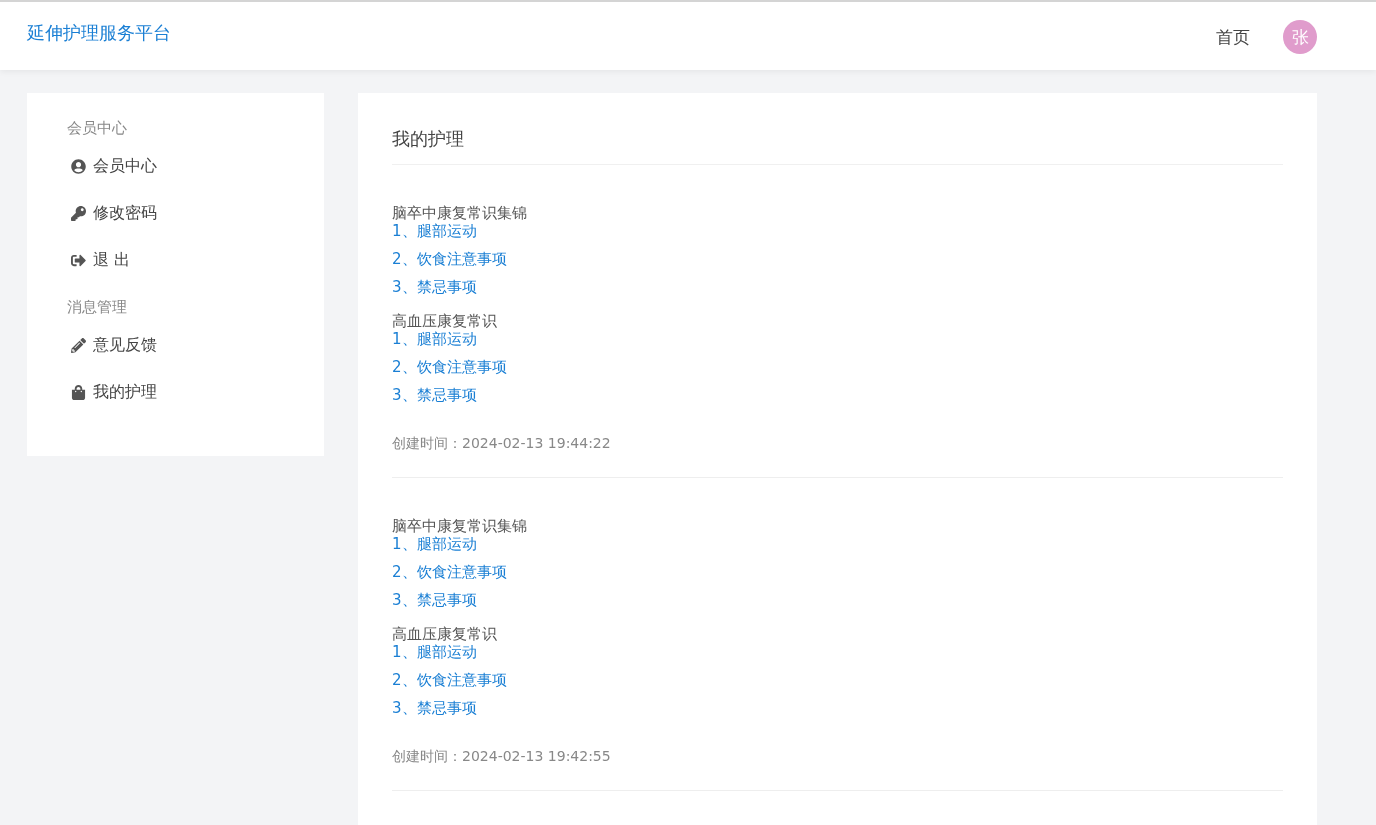 This screenshot has width=1376, height=825. What do you see at coordinates (1233, 37) in the screenshot?
I see `nav-link: 首页` at bounding box center [1233, 37].